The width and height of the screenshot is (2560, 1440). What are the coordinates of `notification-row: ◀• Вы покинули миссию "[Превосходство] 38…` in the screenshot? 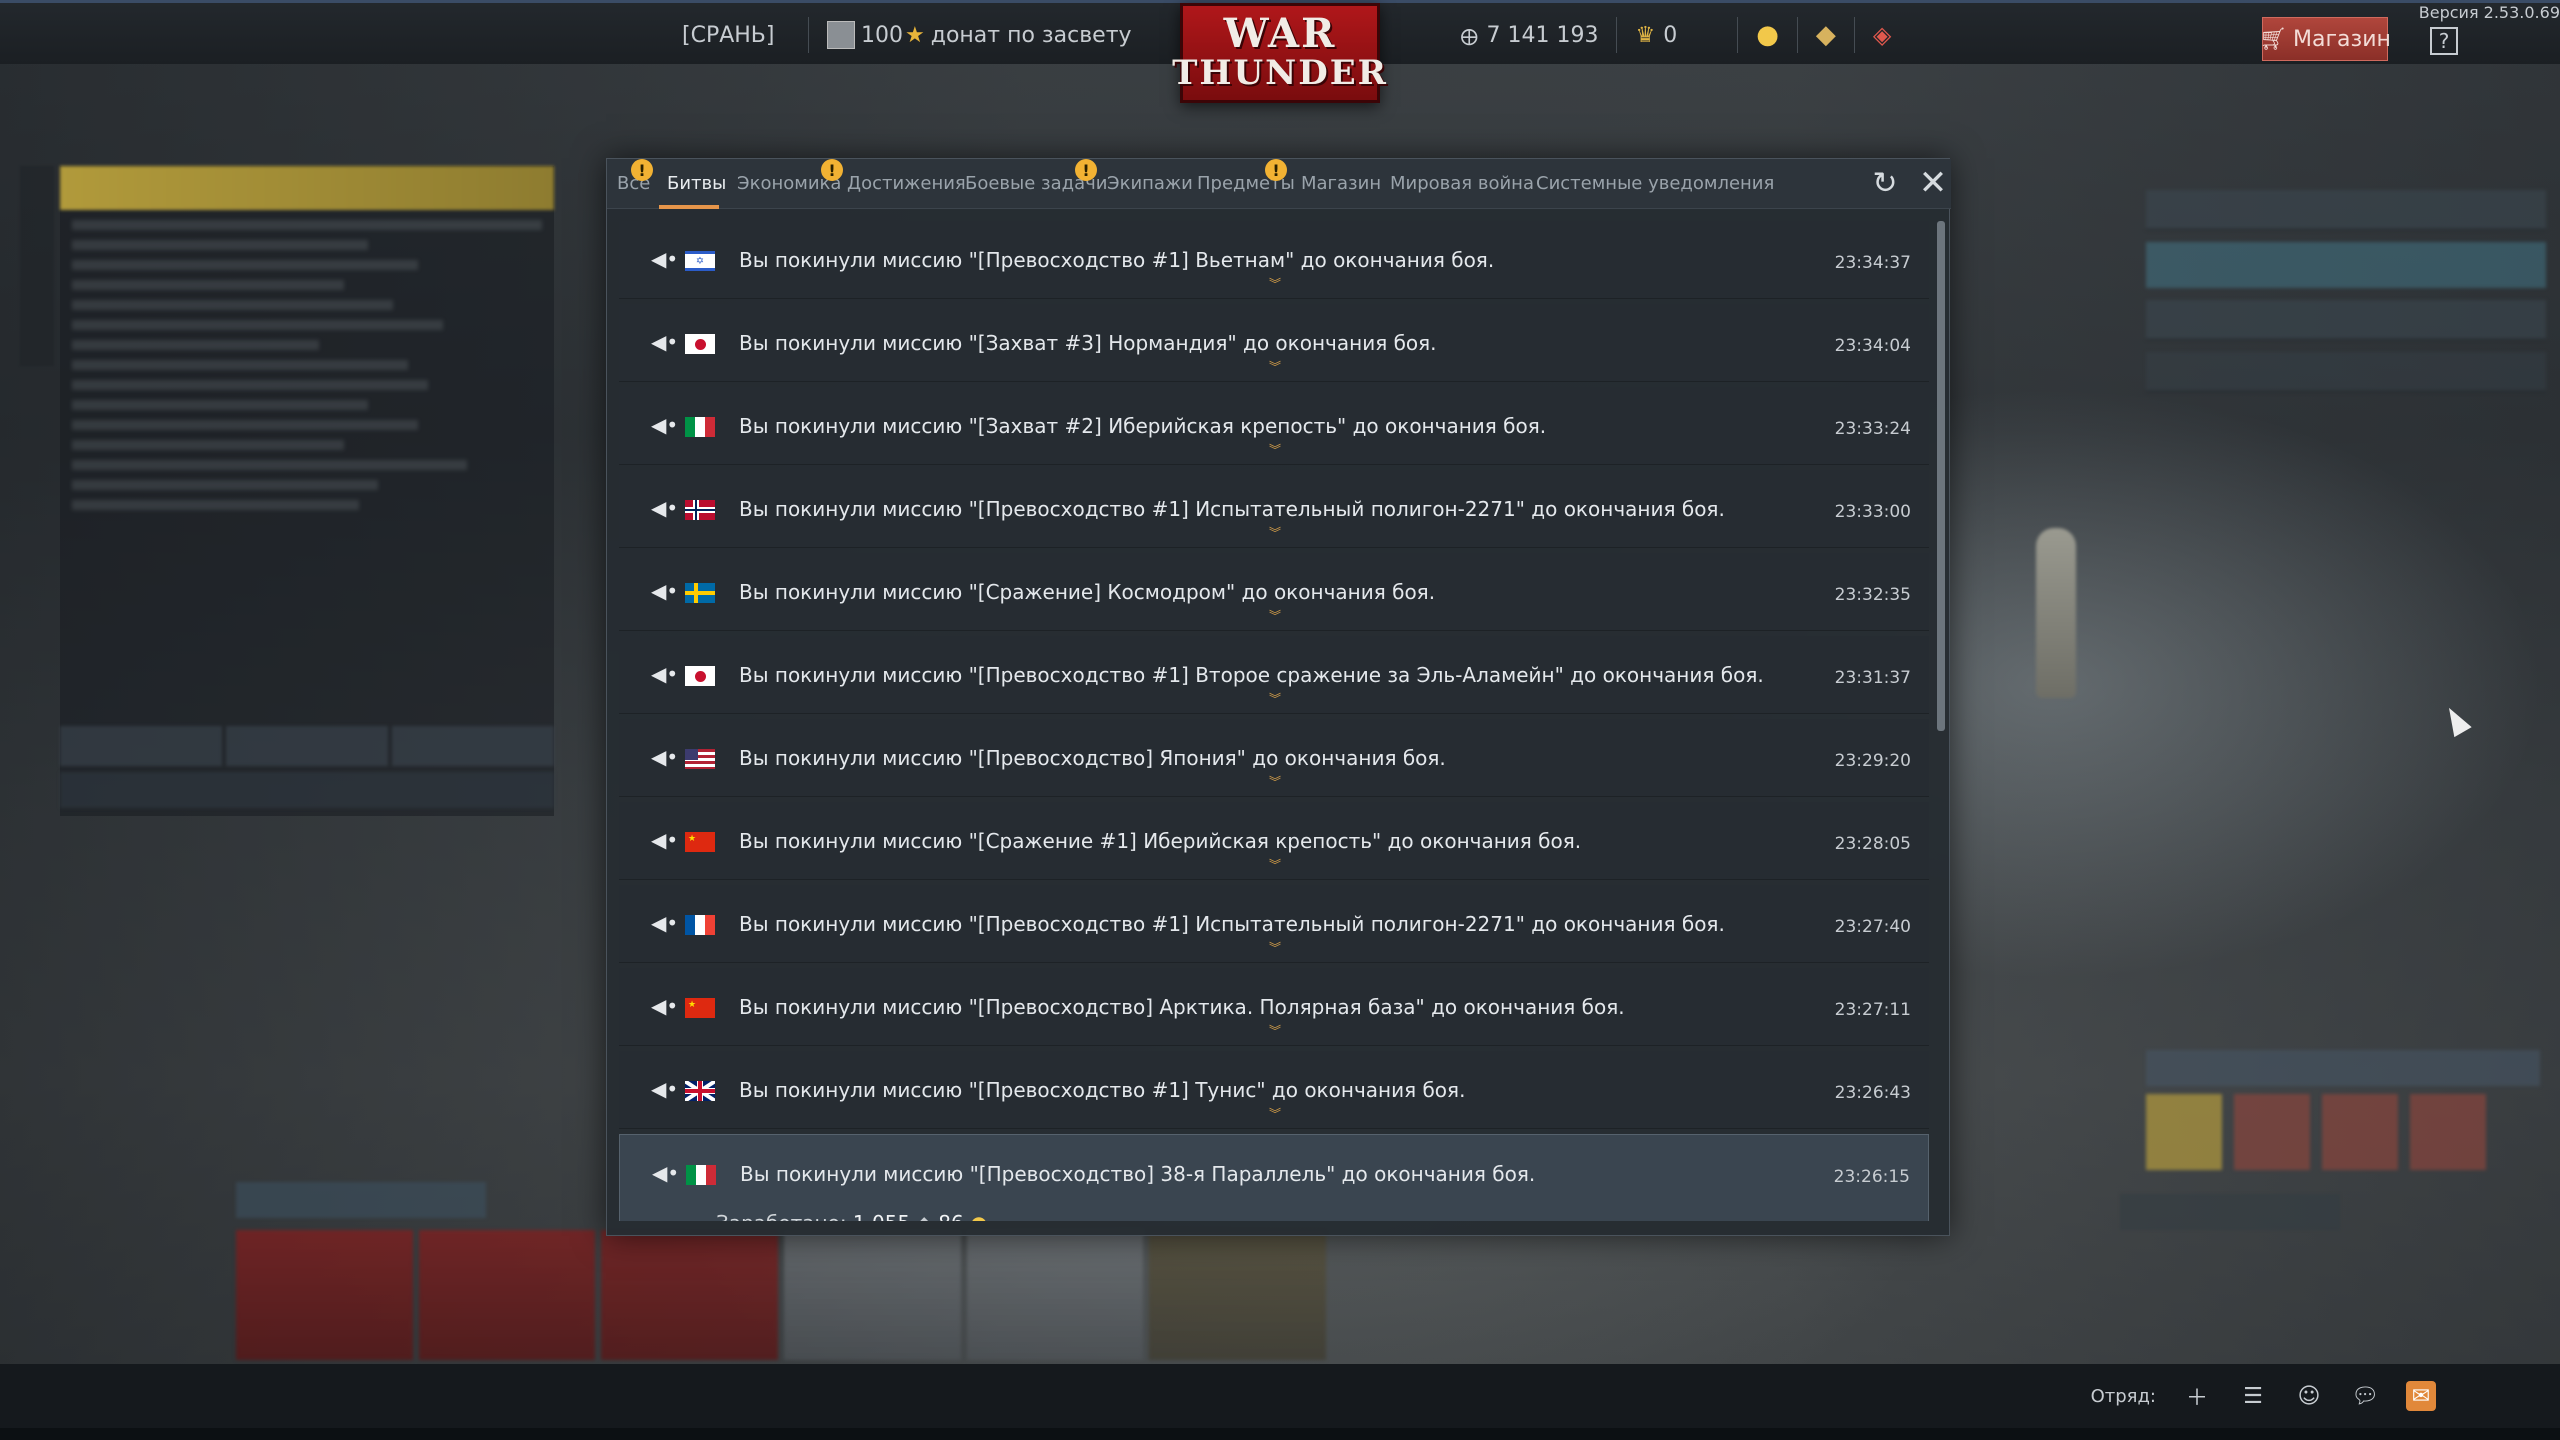 It's located at (1274, 1177).